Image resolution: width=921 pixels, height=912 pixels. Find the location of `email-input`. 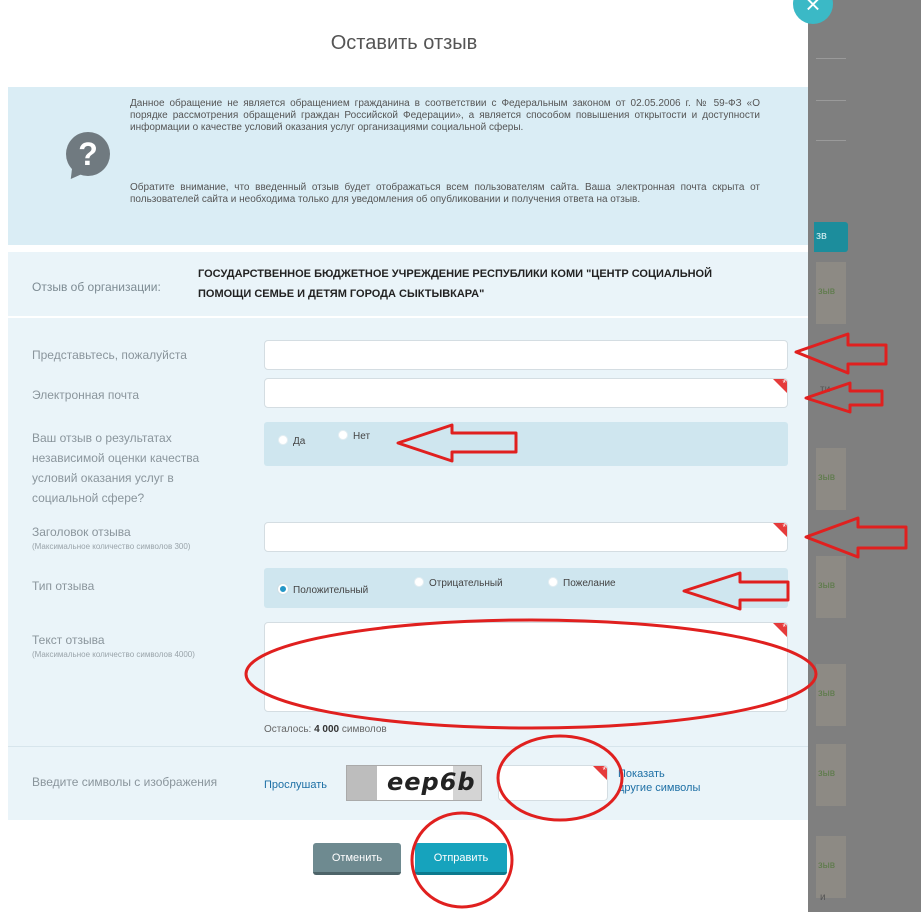

email-input is located at coordinates (526, 393).